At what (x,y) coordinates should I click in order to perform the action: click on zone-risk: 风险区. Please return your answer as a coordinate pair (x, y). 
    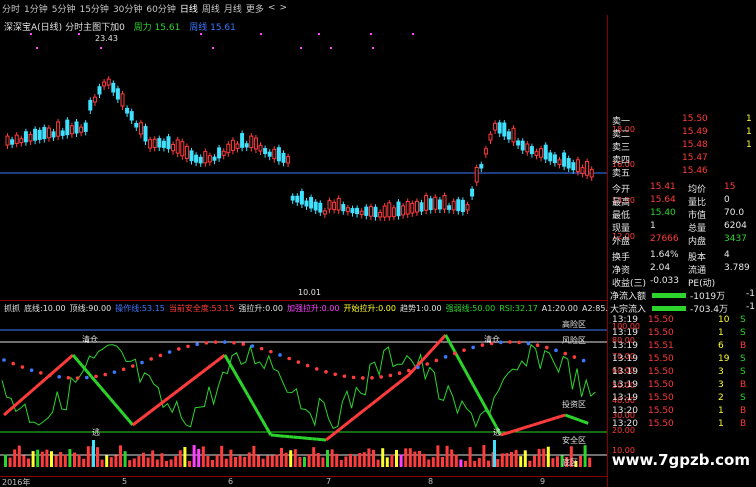
    Looking at the image, I should click on (574, 340).